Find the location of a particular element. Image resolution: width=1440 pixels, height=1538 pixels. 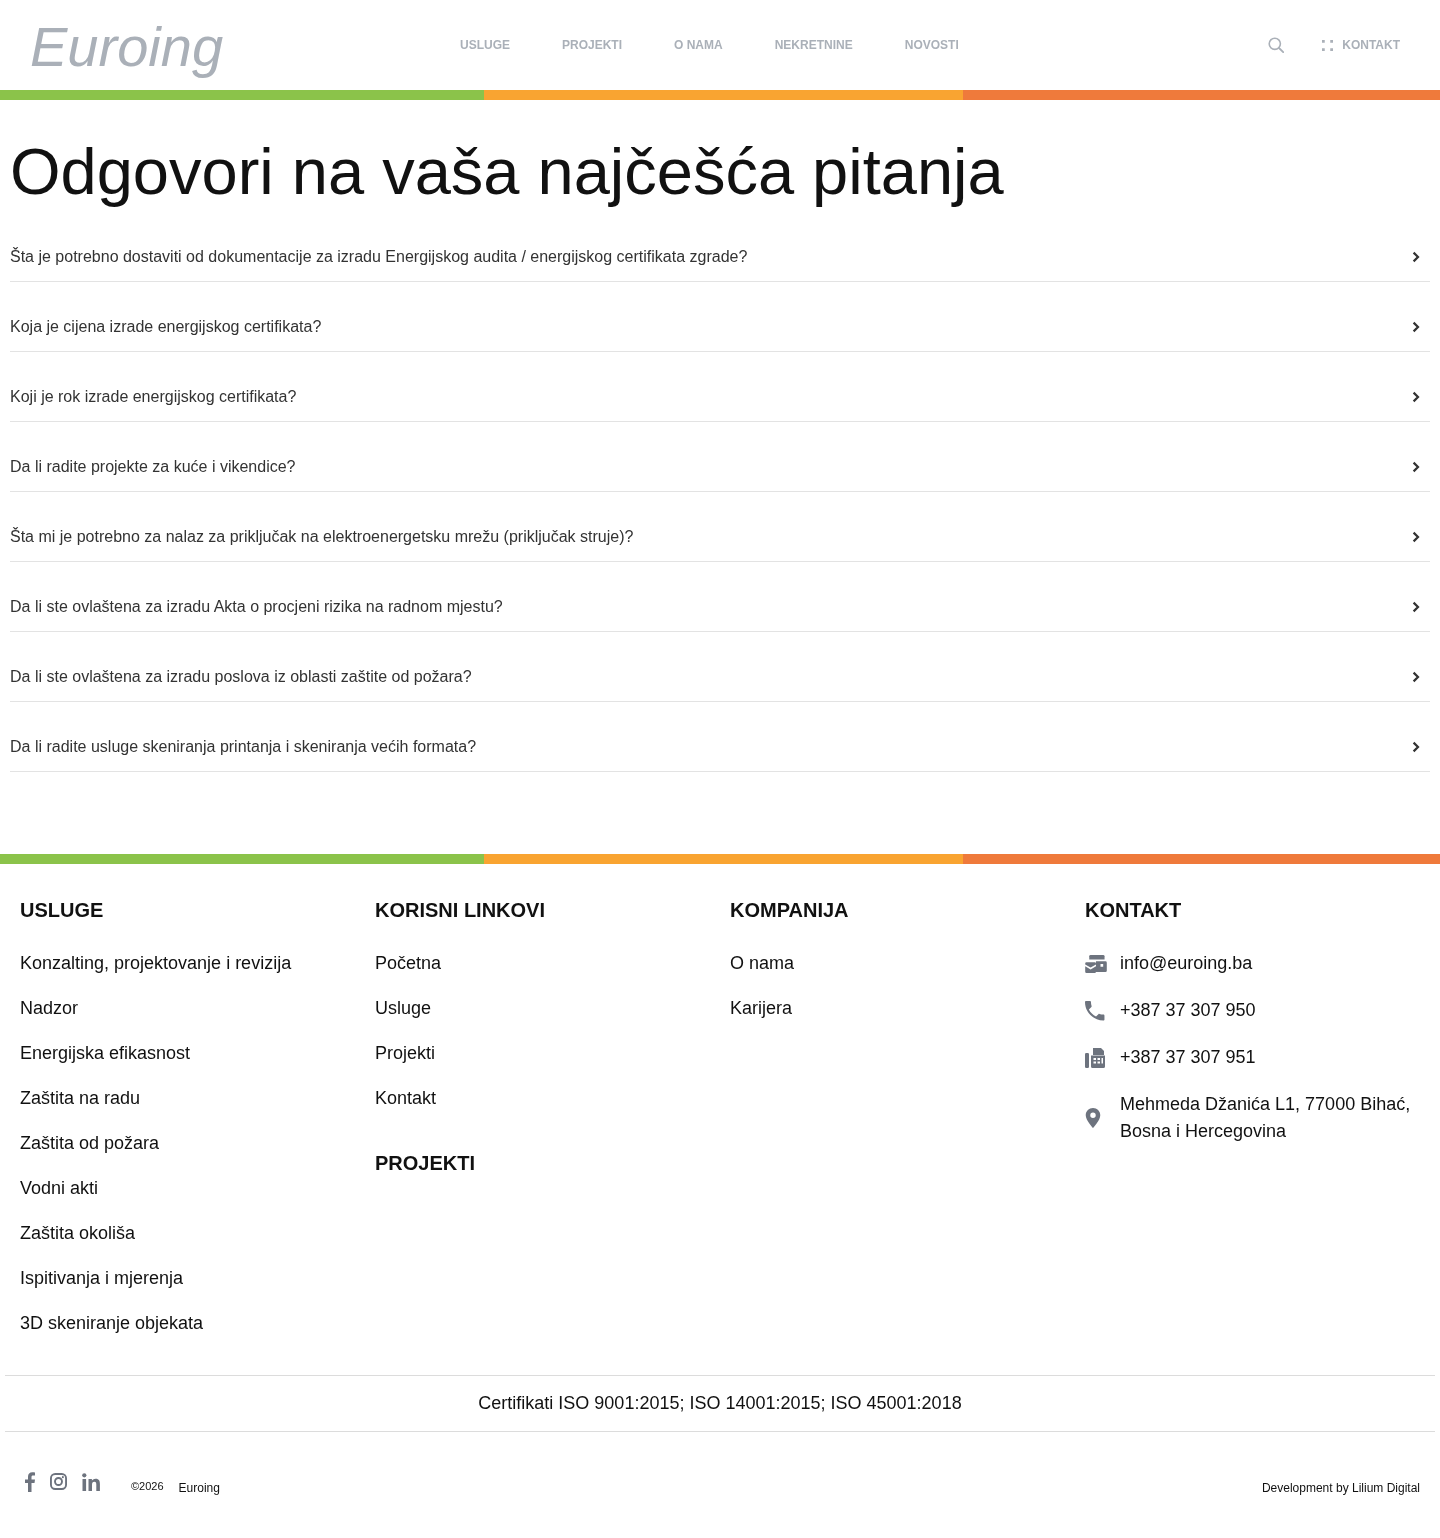

faq-question: Šta mi je potrebno za nalaz za priključak na elektroenergetsku mrežu (priključak struje)? is located at coordinates (720, 537).